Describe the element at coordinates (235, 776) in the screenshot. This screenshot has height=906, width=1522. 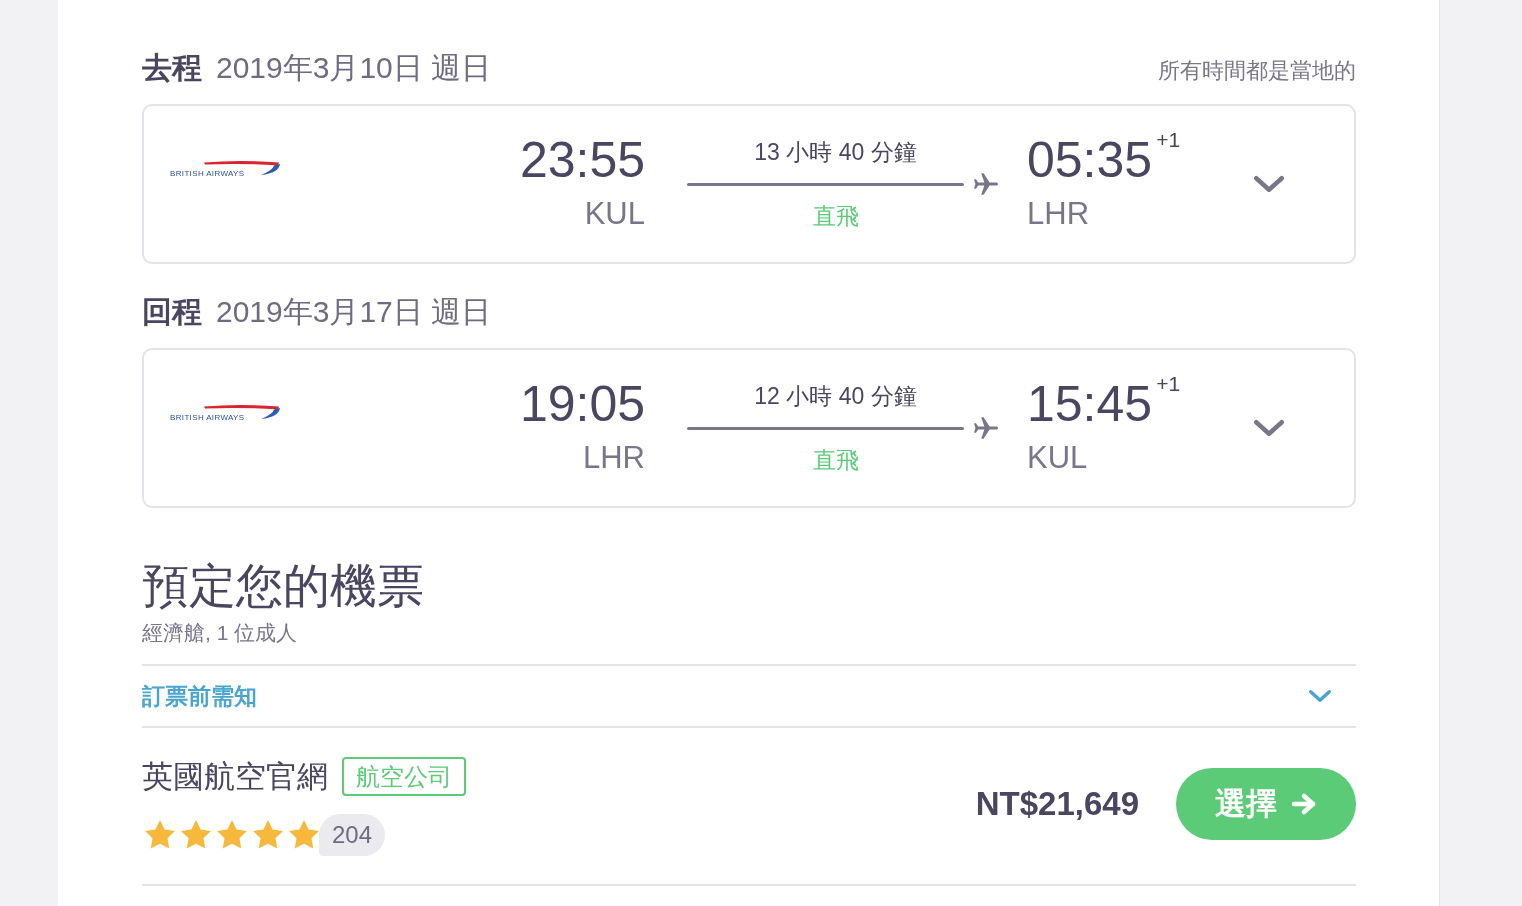
I see `provider-name: 英國航空官網` at that location.